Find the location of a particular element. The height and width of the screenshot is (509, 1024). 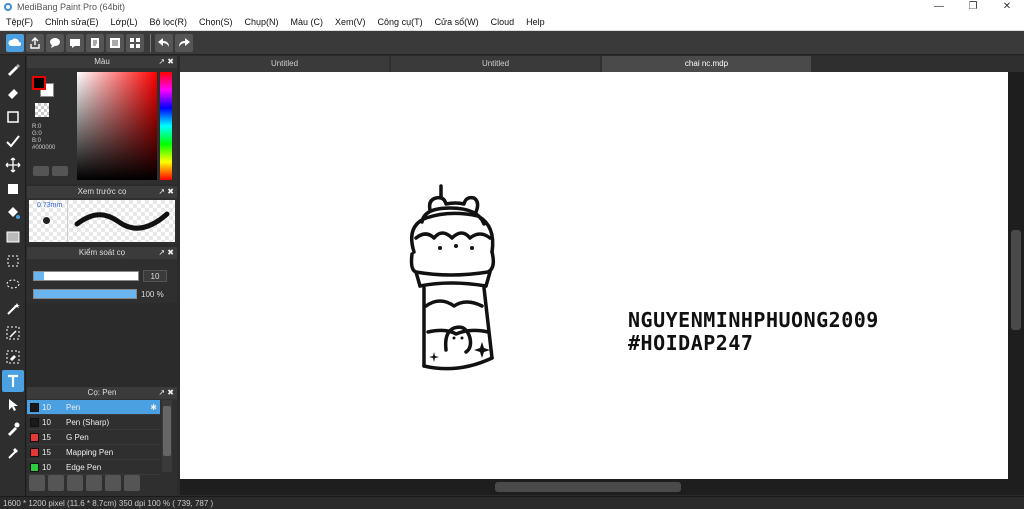

tool-line is located at coordinates (13, 141).